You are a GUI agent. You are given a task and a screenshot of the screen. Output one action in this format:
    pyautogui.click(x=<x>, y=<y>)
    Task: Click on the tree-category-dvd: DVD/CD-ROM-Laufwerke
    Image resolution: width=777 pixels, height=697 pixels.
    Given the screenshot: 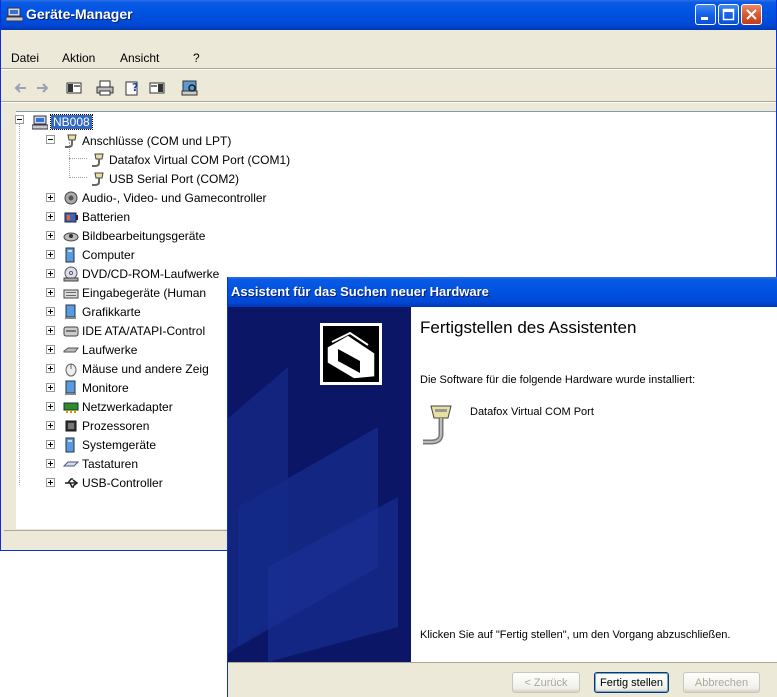 What is the action you would take?
    pyautogui.click(x=141, y=273)
    